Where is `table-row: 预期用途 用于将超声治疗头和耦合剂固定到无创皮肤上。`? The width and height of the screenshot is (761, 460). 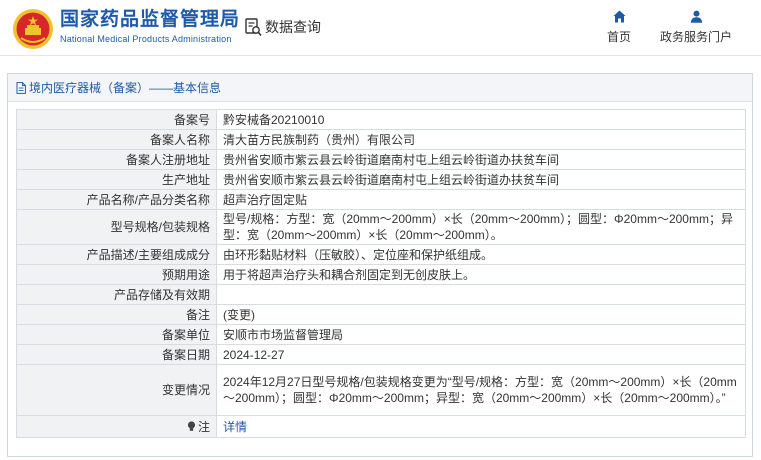 table-row: 预期用途 用于将超声治疗头和耦合剂固定到无创皮肤上。 is located at coordinates (381, 274).